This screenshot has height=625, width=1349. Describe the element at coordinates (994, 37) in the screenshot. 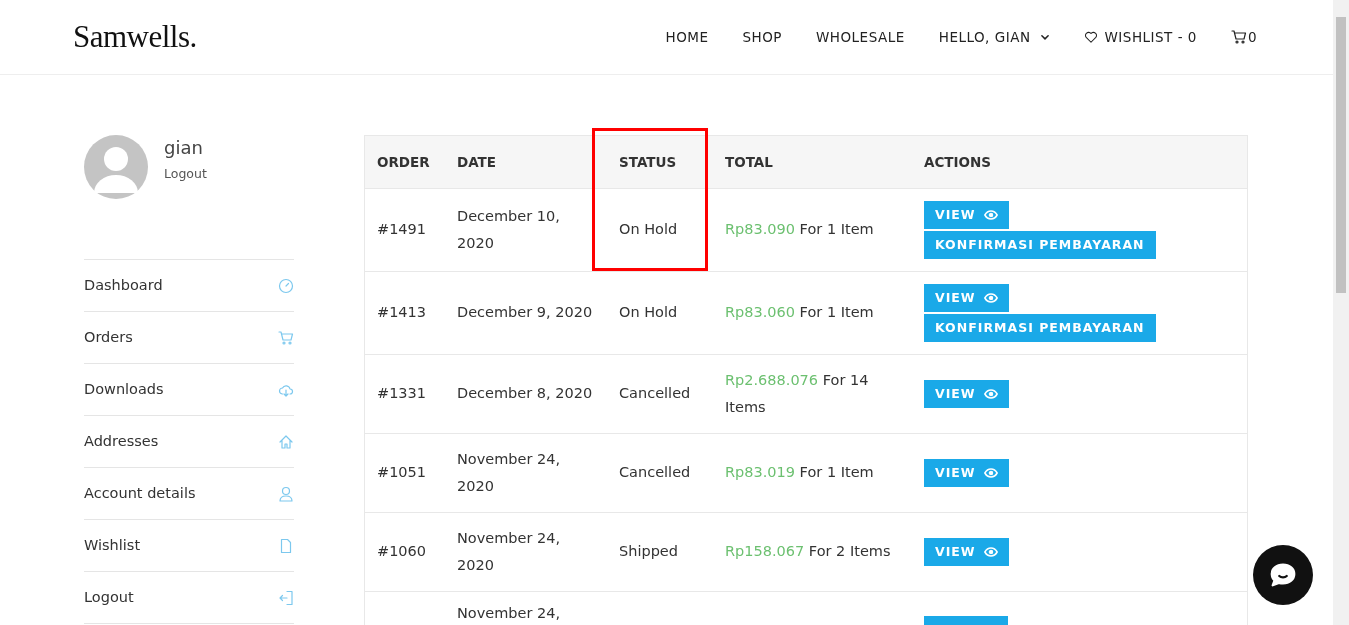

I see `account-menu: HELLO, GIAN` at that location.